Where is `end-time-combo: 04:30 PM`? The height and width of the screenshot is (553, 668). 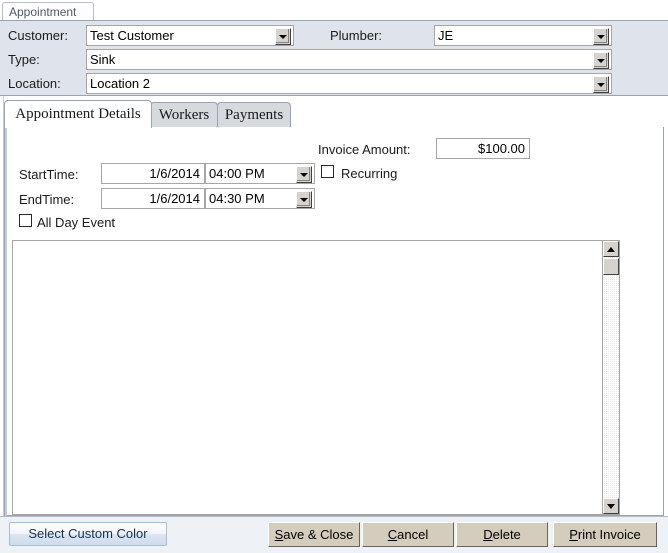
end-time-combo: 04:30 PM is located at coordinates (260, 198).